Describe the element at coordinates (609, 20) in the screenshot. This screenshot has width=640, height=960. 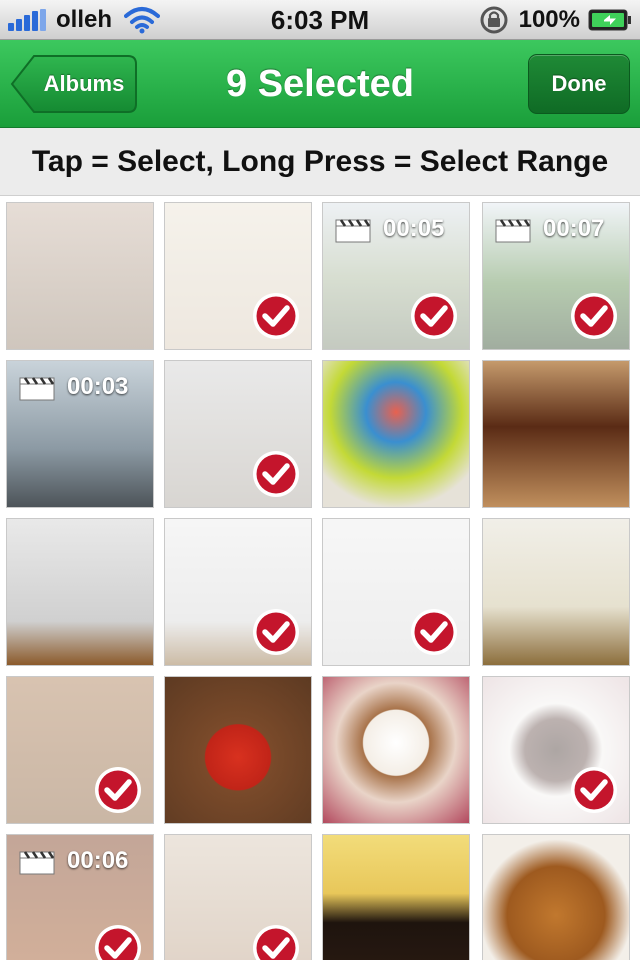
I see `battery-icon` at that location.